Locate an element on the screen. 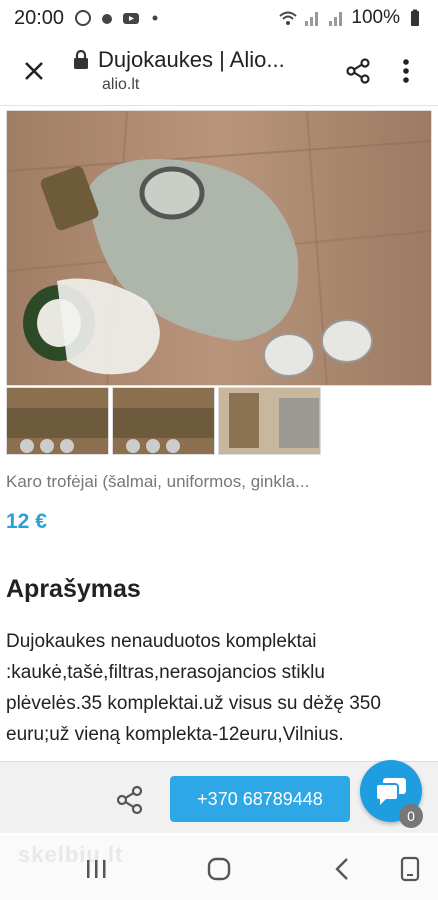 This screenshot has width=438, height=900. share-toolbar-button is located at coordinates (358, 71).